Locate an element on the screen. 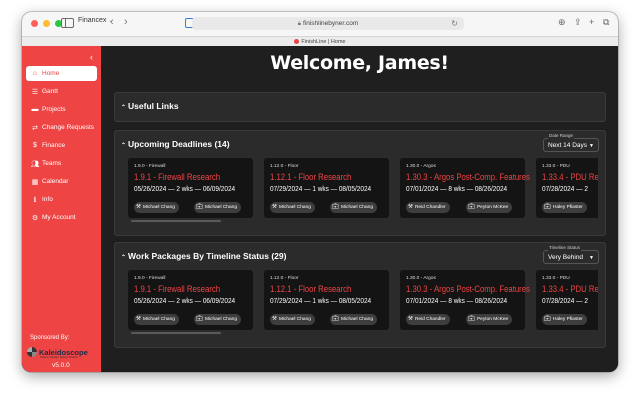  download-icon: ⊕ is located at coordinates (562, 22).